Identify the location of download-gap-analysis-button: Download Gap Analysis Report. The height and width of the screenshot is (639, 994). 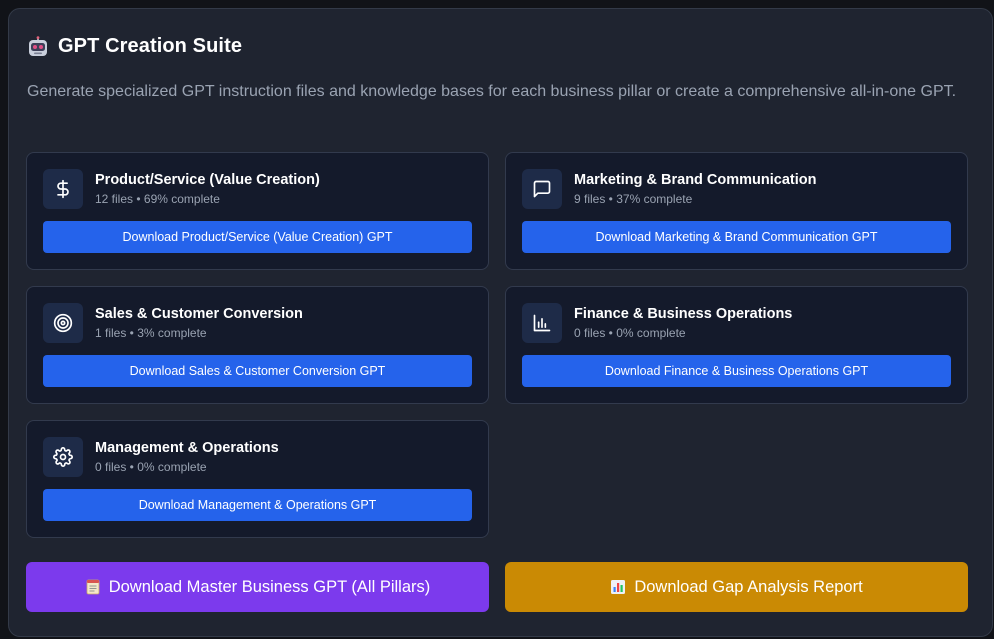
(736, 587).